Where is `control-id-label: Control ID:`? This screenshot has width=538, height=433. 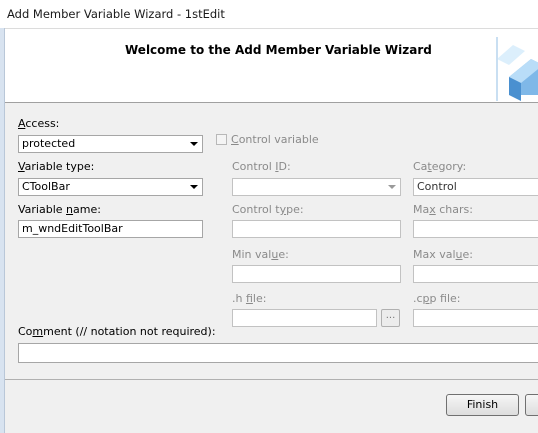 control-id-label: Control ID: is located at coordinates (261, 166).